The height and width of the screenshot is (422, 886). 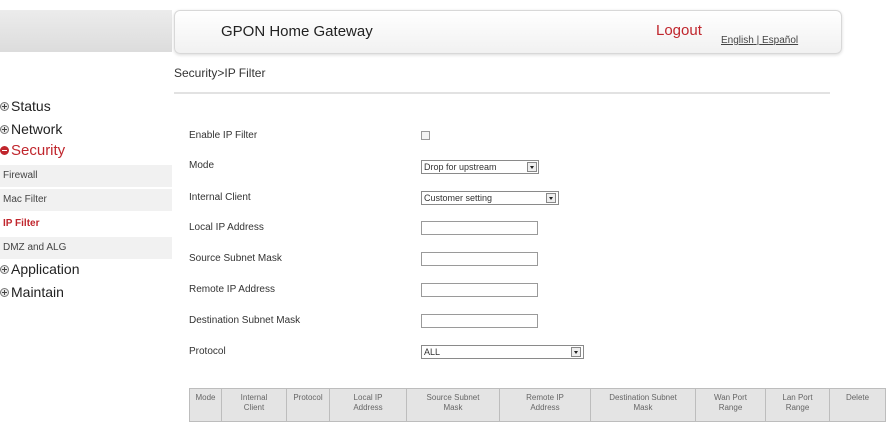 What do you see at coordinates (86, 248) in the screenshot?
I see `sidebar-subitem-dmz-alg: DMZ and ALG` at bounding box center [86, 248].